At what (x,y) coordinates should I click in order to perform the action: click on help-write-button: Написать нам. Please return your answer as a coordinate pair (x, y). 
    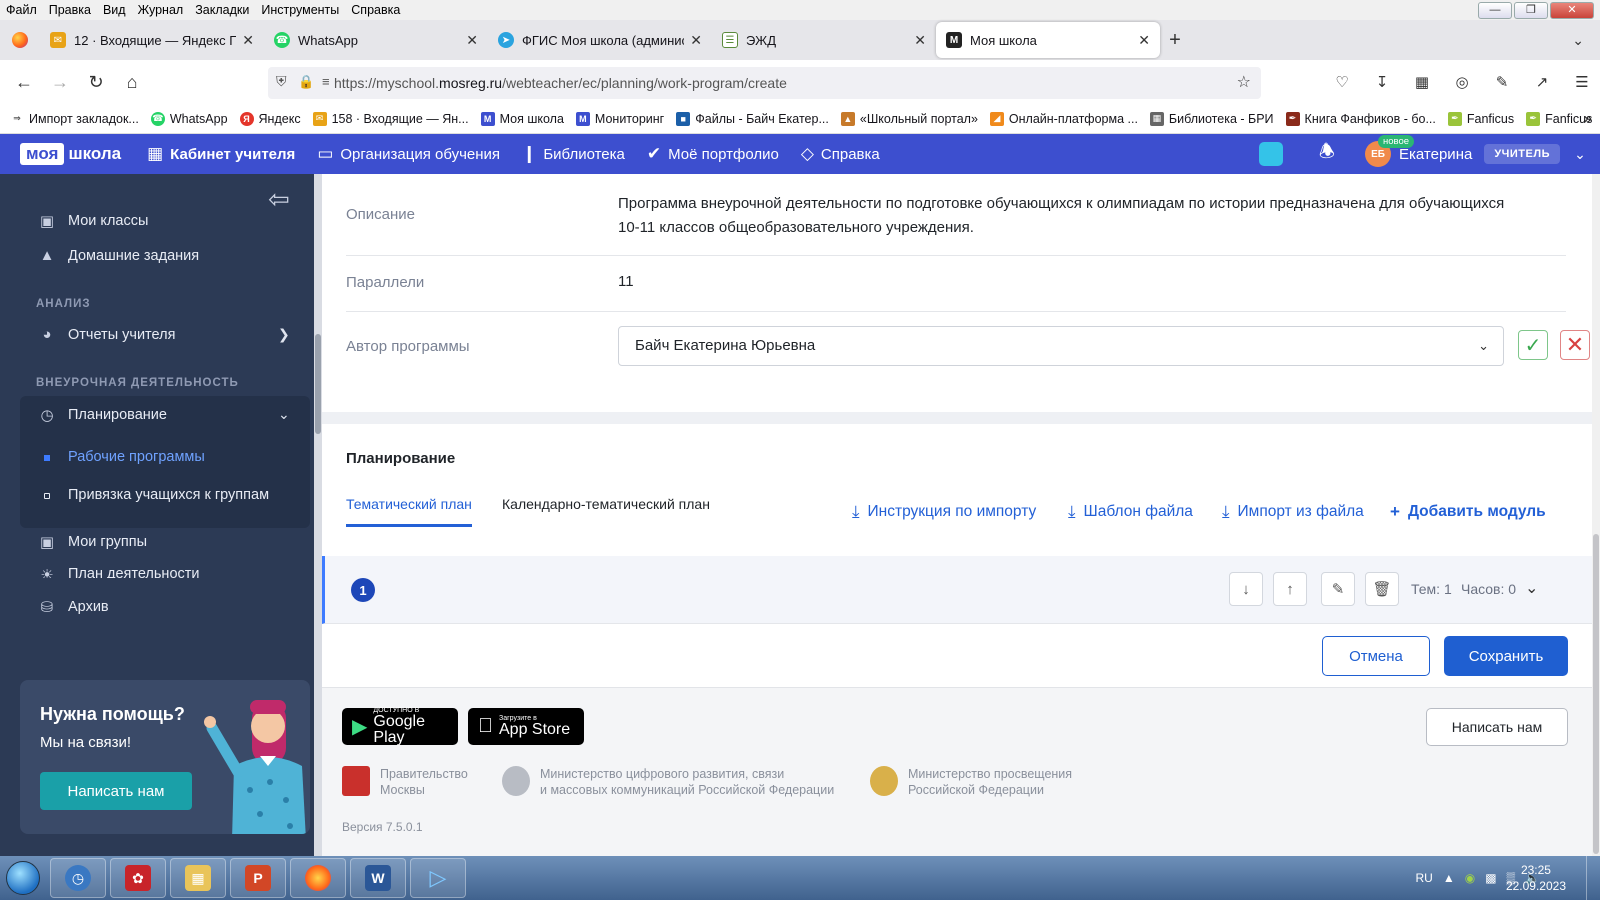
    Looking at the image, I should click on (116, 791).